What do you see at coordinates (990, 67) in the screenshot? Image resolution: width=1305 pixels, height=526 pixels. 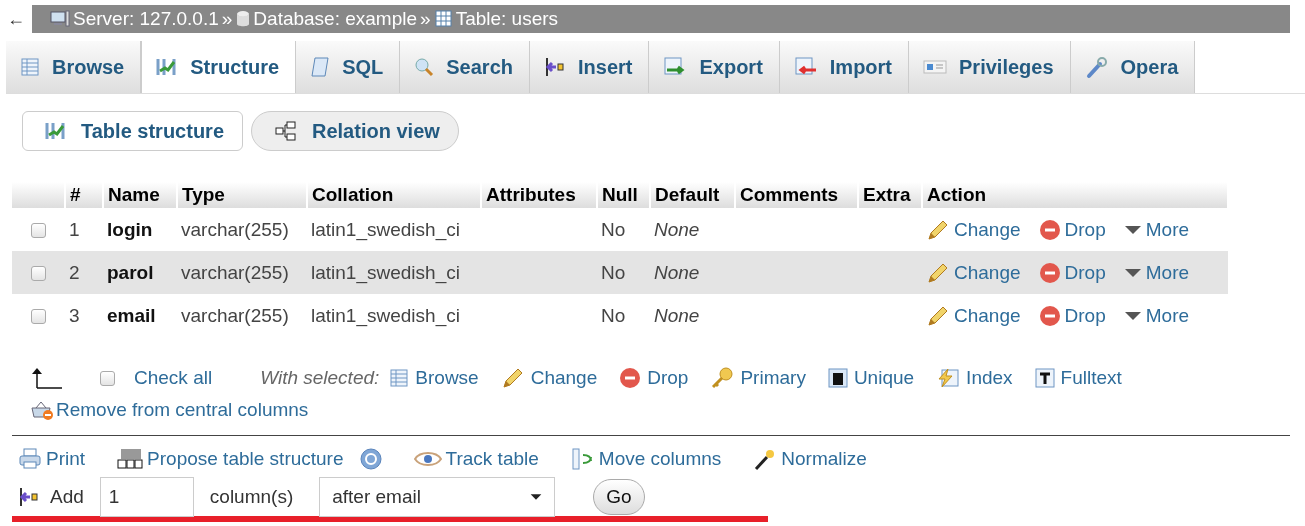 I see `tab: Privileges` at bounding box center [990, 67].